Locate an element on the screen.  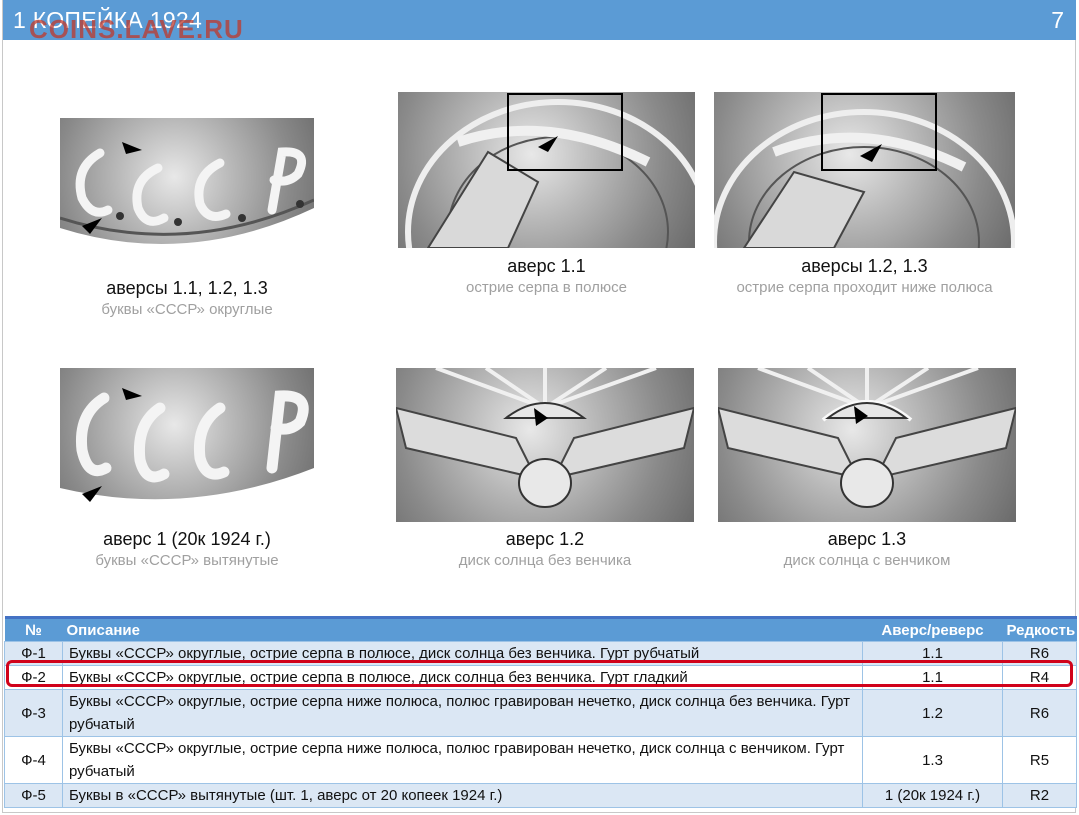
caption-sub: острие серпа проходит ниже полюса is located at coordinates (864, 287).